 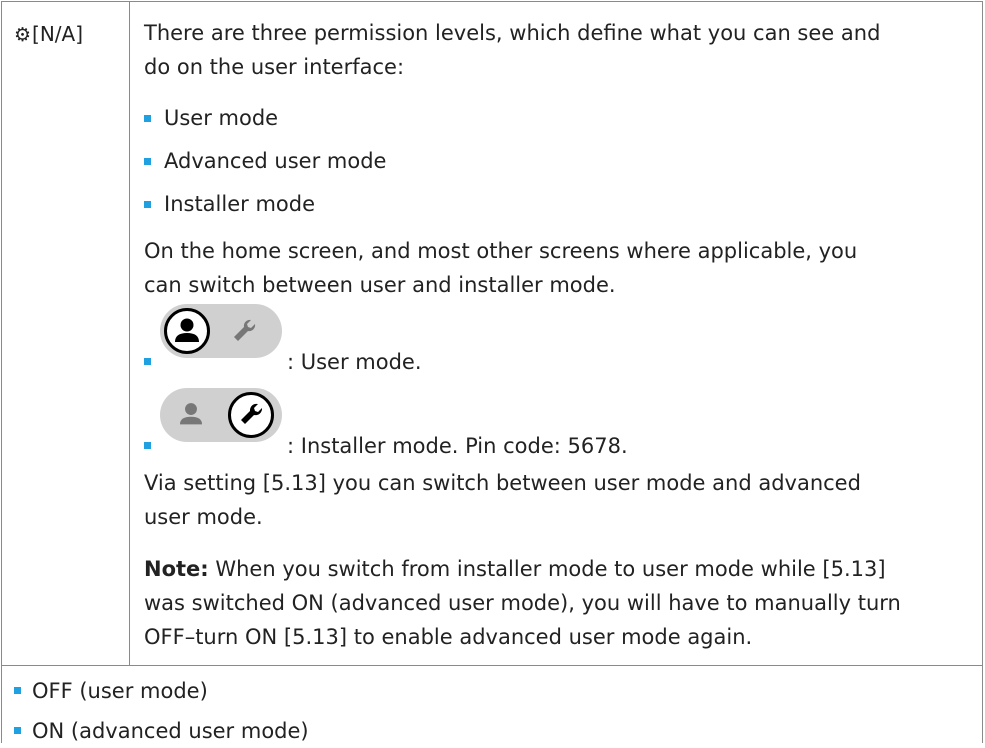 What do you see at coordinates (354, 362) in the screenshot?
I see `user-mode-caption: : User mode.` at bounding box center [354, 362].